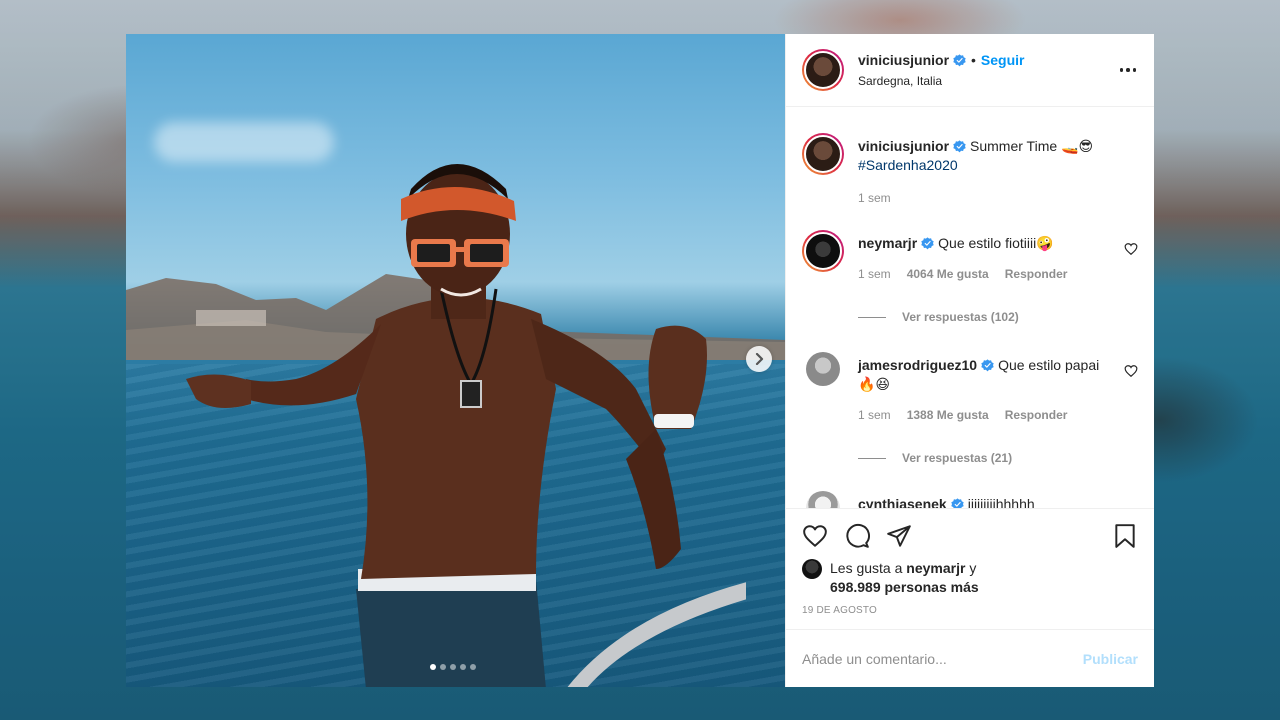 Image resolution: width=1280 pixels, height=720 pixels. I want to click on liker-avatar, so click(812, 569).